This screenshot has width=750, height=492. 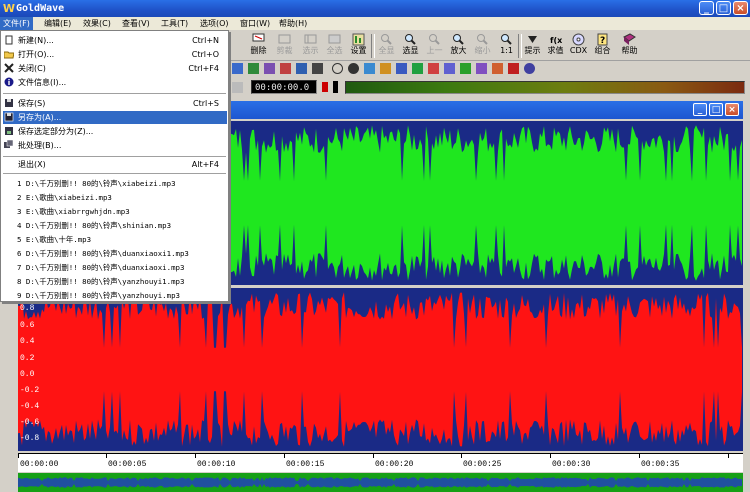 I want to click on y-axis-label: 0.8, so click(x=27, y=308).